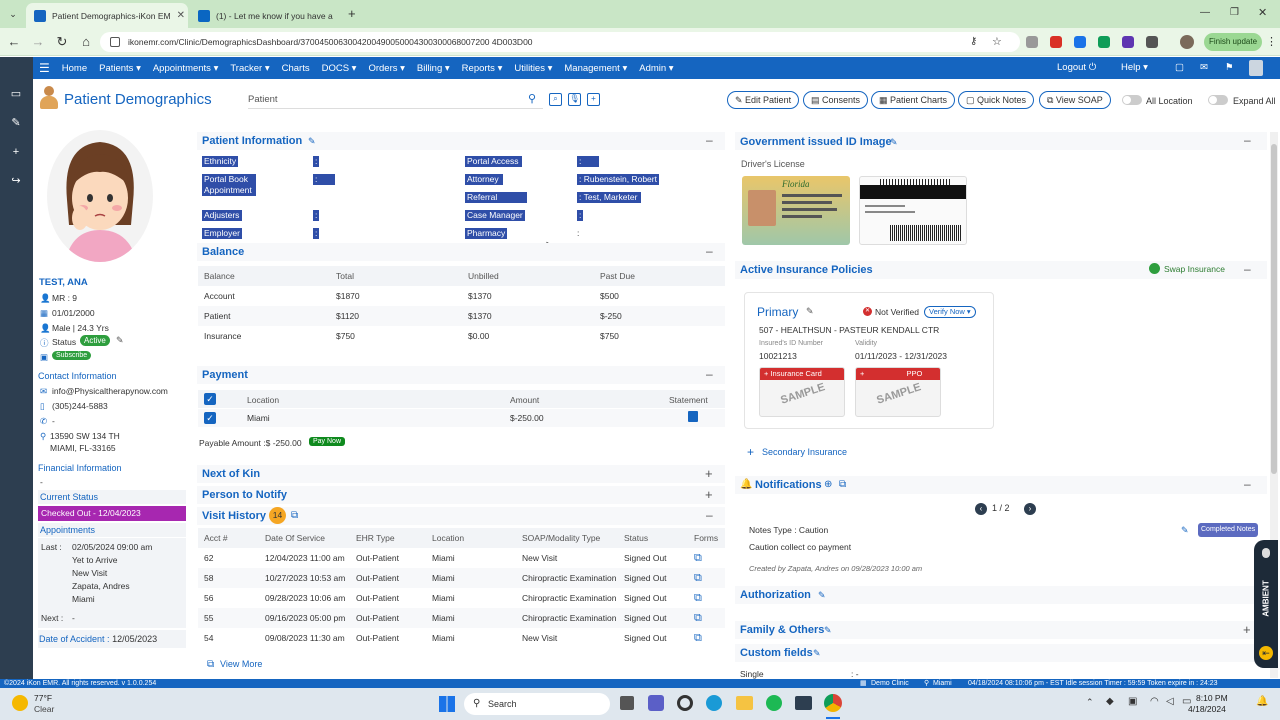  Describe the element at coordinates (72, 355) in the screenshot. I see `subscribe-badge: Subscribe` at that location.